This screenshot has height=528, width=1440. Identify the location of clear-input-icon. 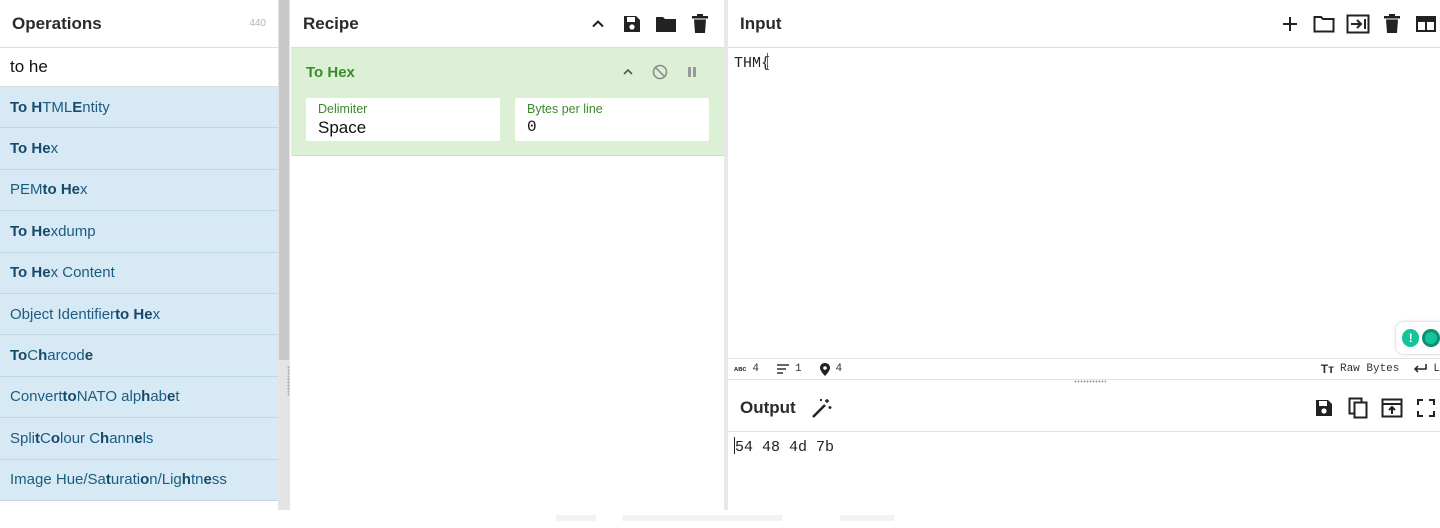
(1392, 24).